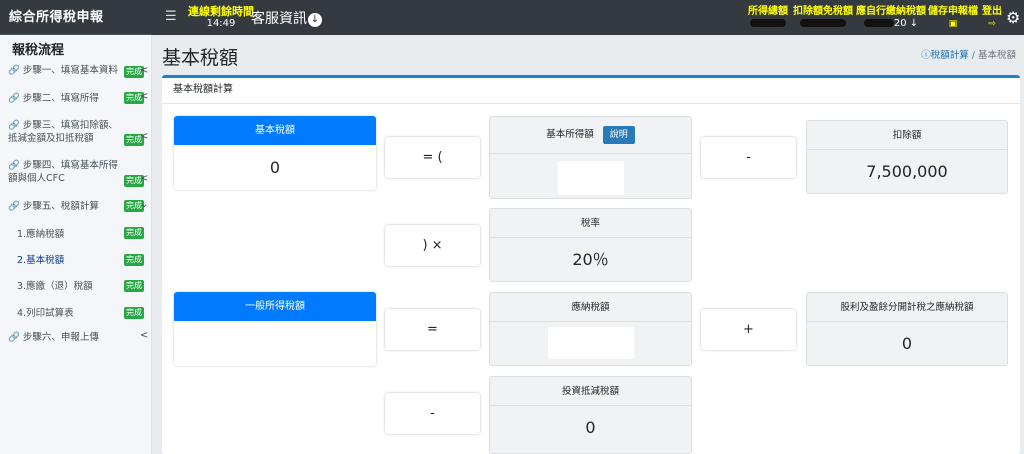 Image resolution: width=1024 pixels, height=454 pixels. I want to click on sidebar-subitem-payable-refund: 3.應繳（退）稅額, so click(55, 285).